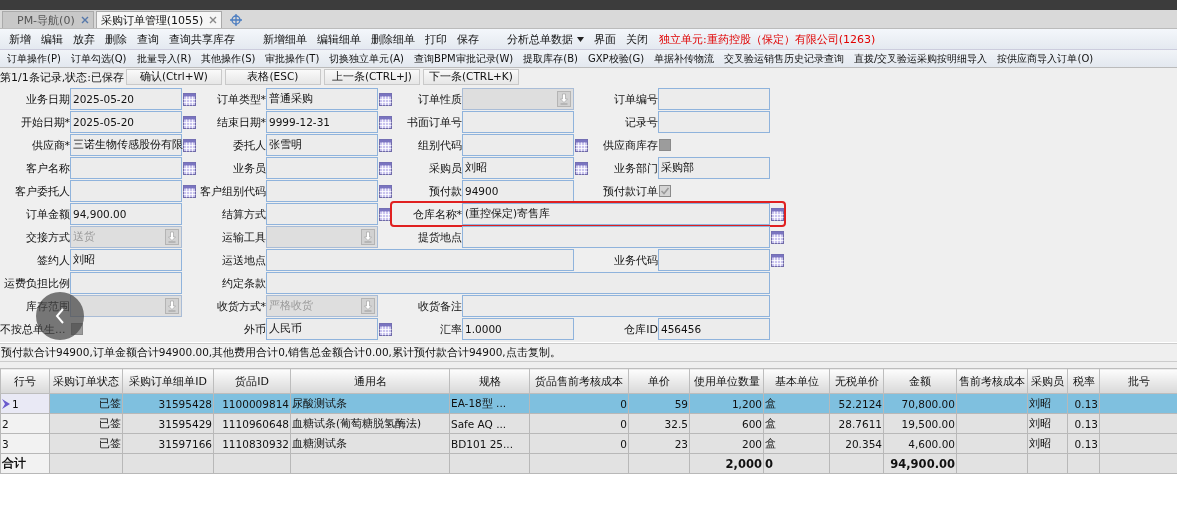 This screenshot has width=1177, height=511. I want to click on menu-item: 其他操作(S), so click(228, 58).